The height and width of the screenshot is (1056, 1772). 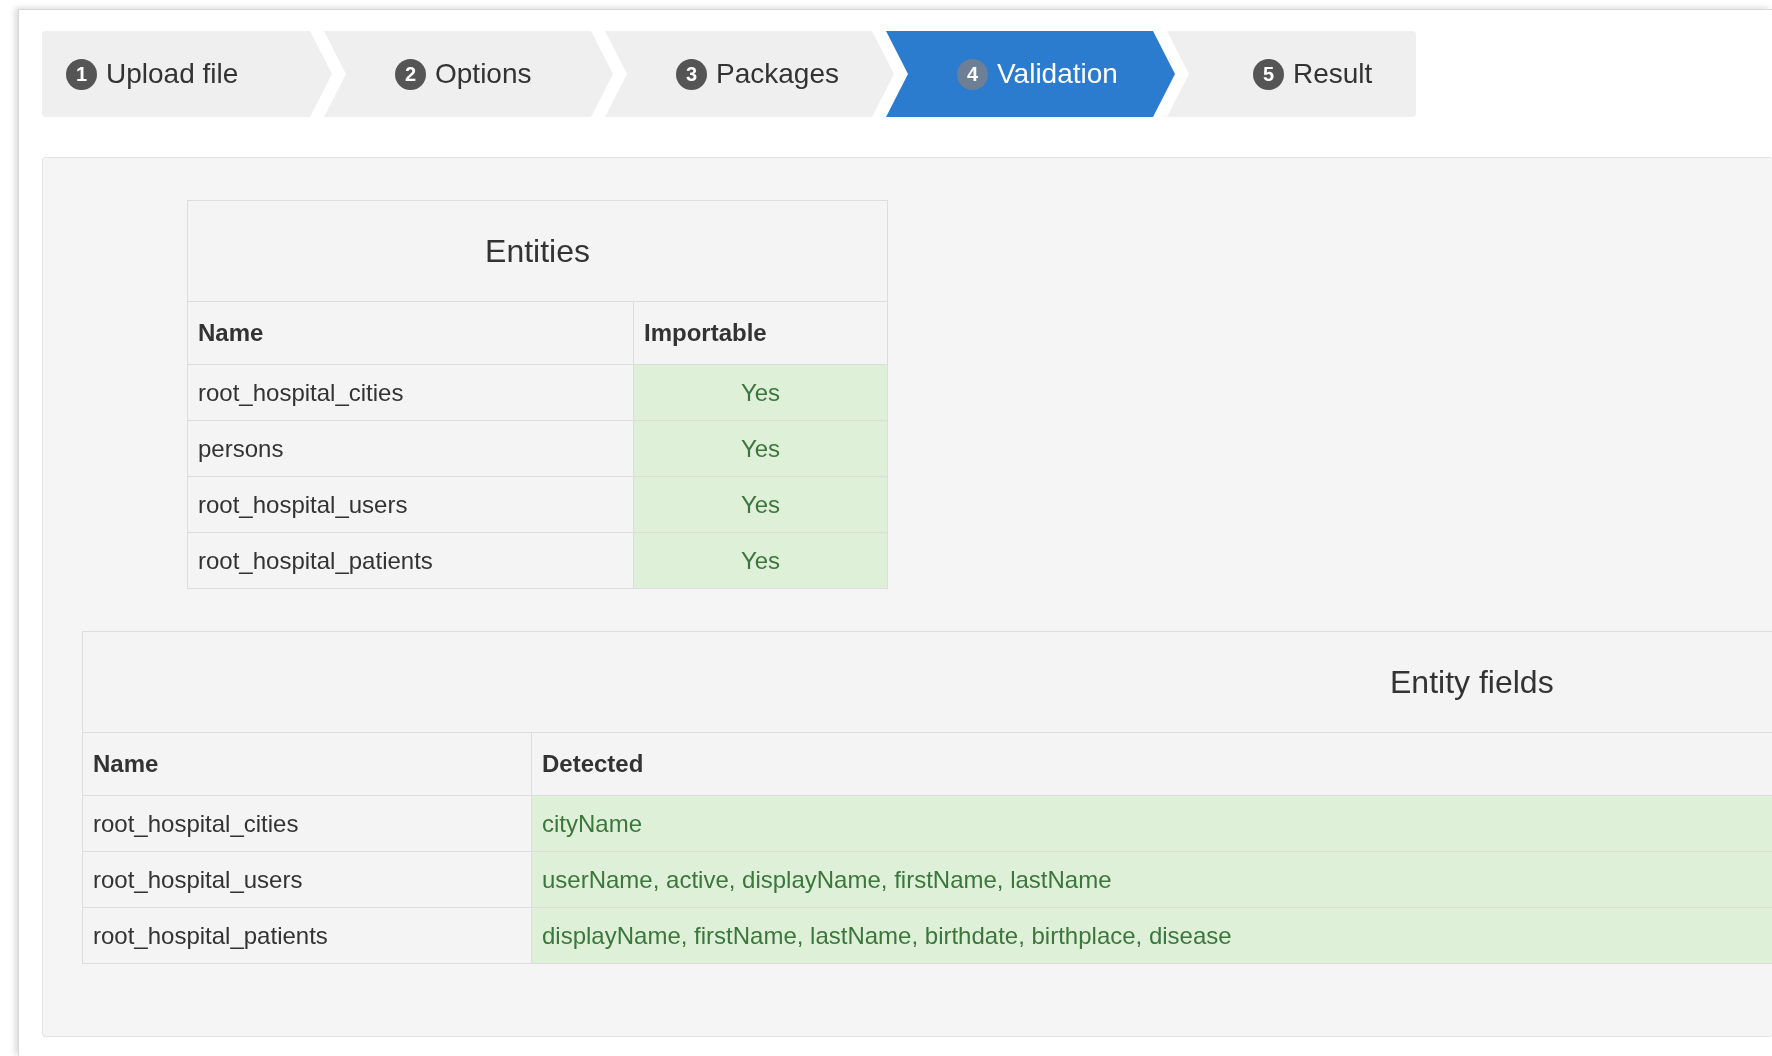 What do you see at coordinates (1151, 935) in the screenshot?
I see `table-cell: displayName, firstName, lastName, birthdate, birthplace, disease` at bounding box center [1151, 935].